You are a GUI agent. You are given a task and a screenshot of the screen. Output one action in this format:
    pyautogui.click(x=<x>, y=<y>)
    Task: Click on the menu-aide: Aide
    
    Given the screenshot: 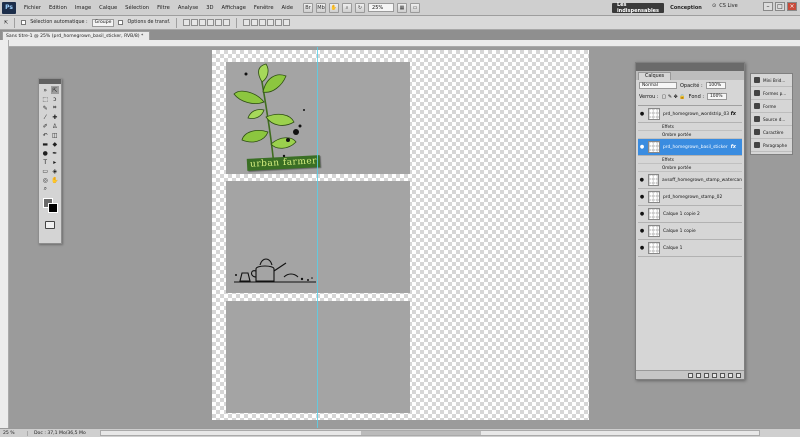 What is the action you would take?
    pyautogui.click(x=287, y=8)
    